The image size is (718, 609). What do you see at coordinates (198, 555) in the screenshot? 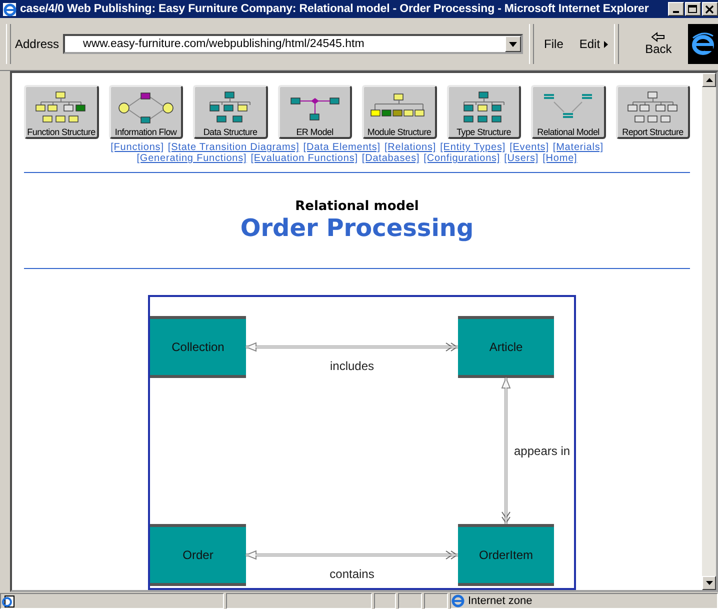
I see `entity-name: Order` at bounding box center [198, 555].